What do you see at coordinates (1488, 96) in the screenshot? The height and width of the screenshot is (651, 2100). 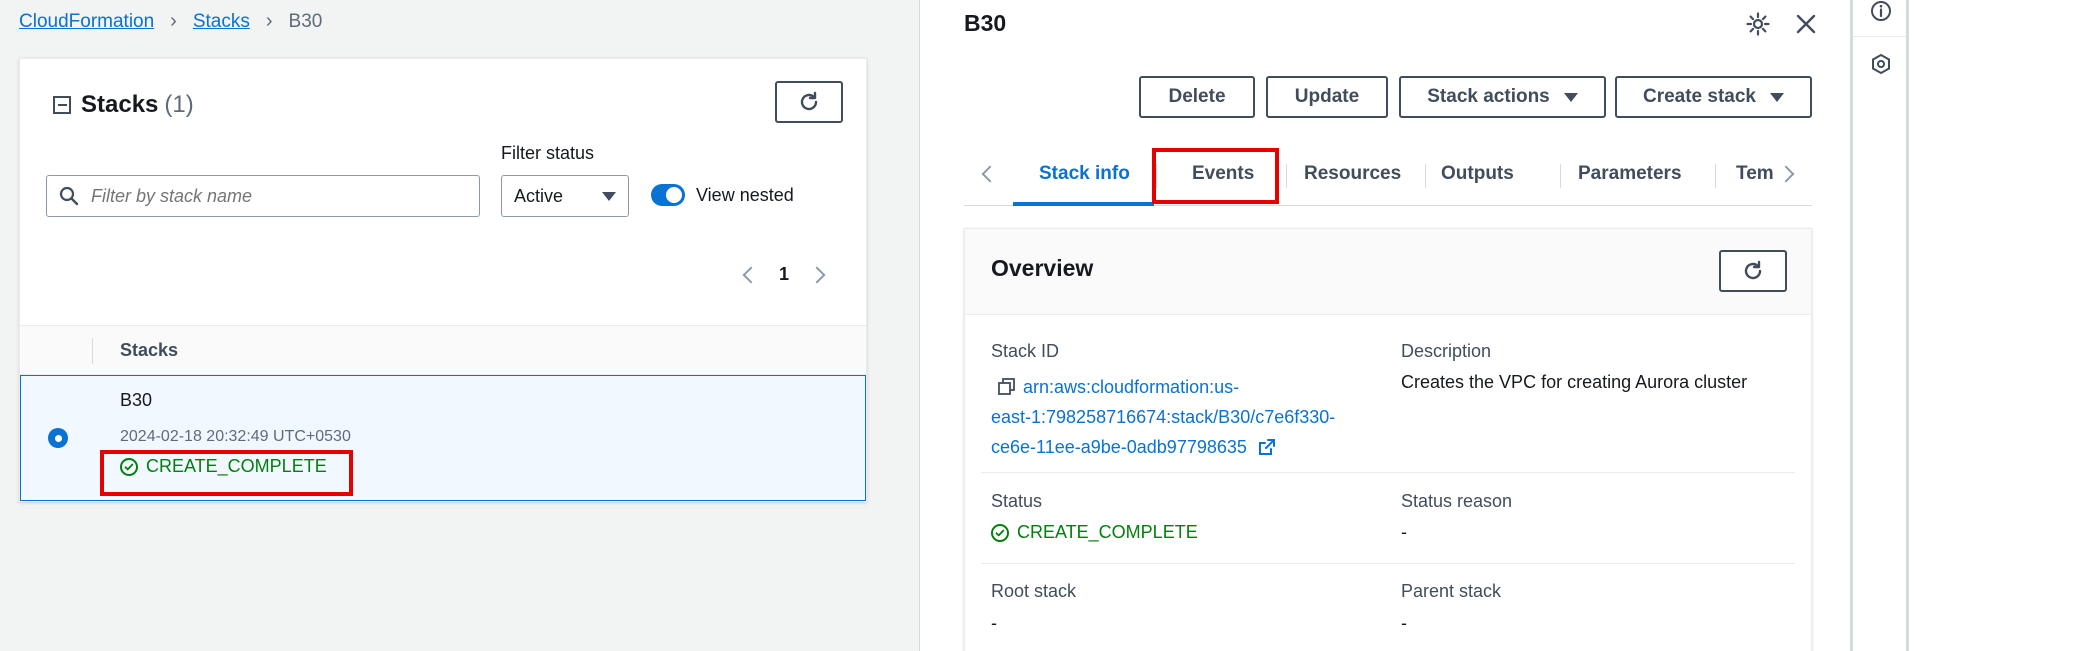 I see `stack-actions-label: Stack actions` at bounding box center [1488, 96].